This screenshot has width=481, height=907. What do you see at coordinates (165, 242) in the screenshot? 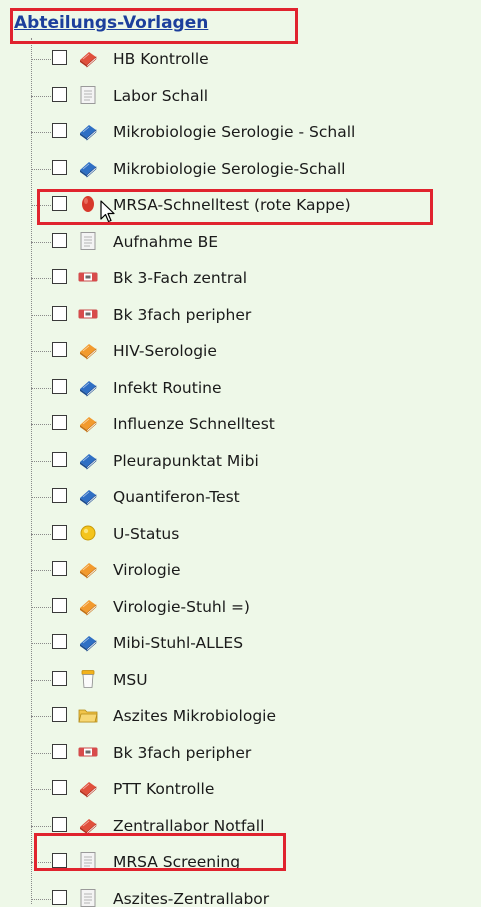
I see `tree-item-label: Aufnahme BE` at bounding box center [165, 242].